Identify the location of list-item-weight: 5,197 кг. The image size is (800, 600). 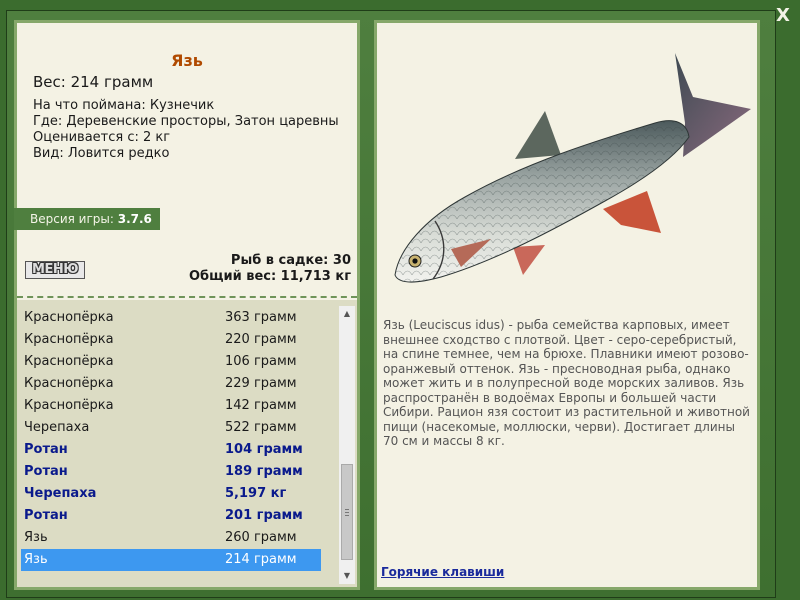
(256, 493).